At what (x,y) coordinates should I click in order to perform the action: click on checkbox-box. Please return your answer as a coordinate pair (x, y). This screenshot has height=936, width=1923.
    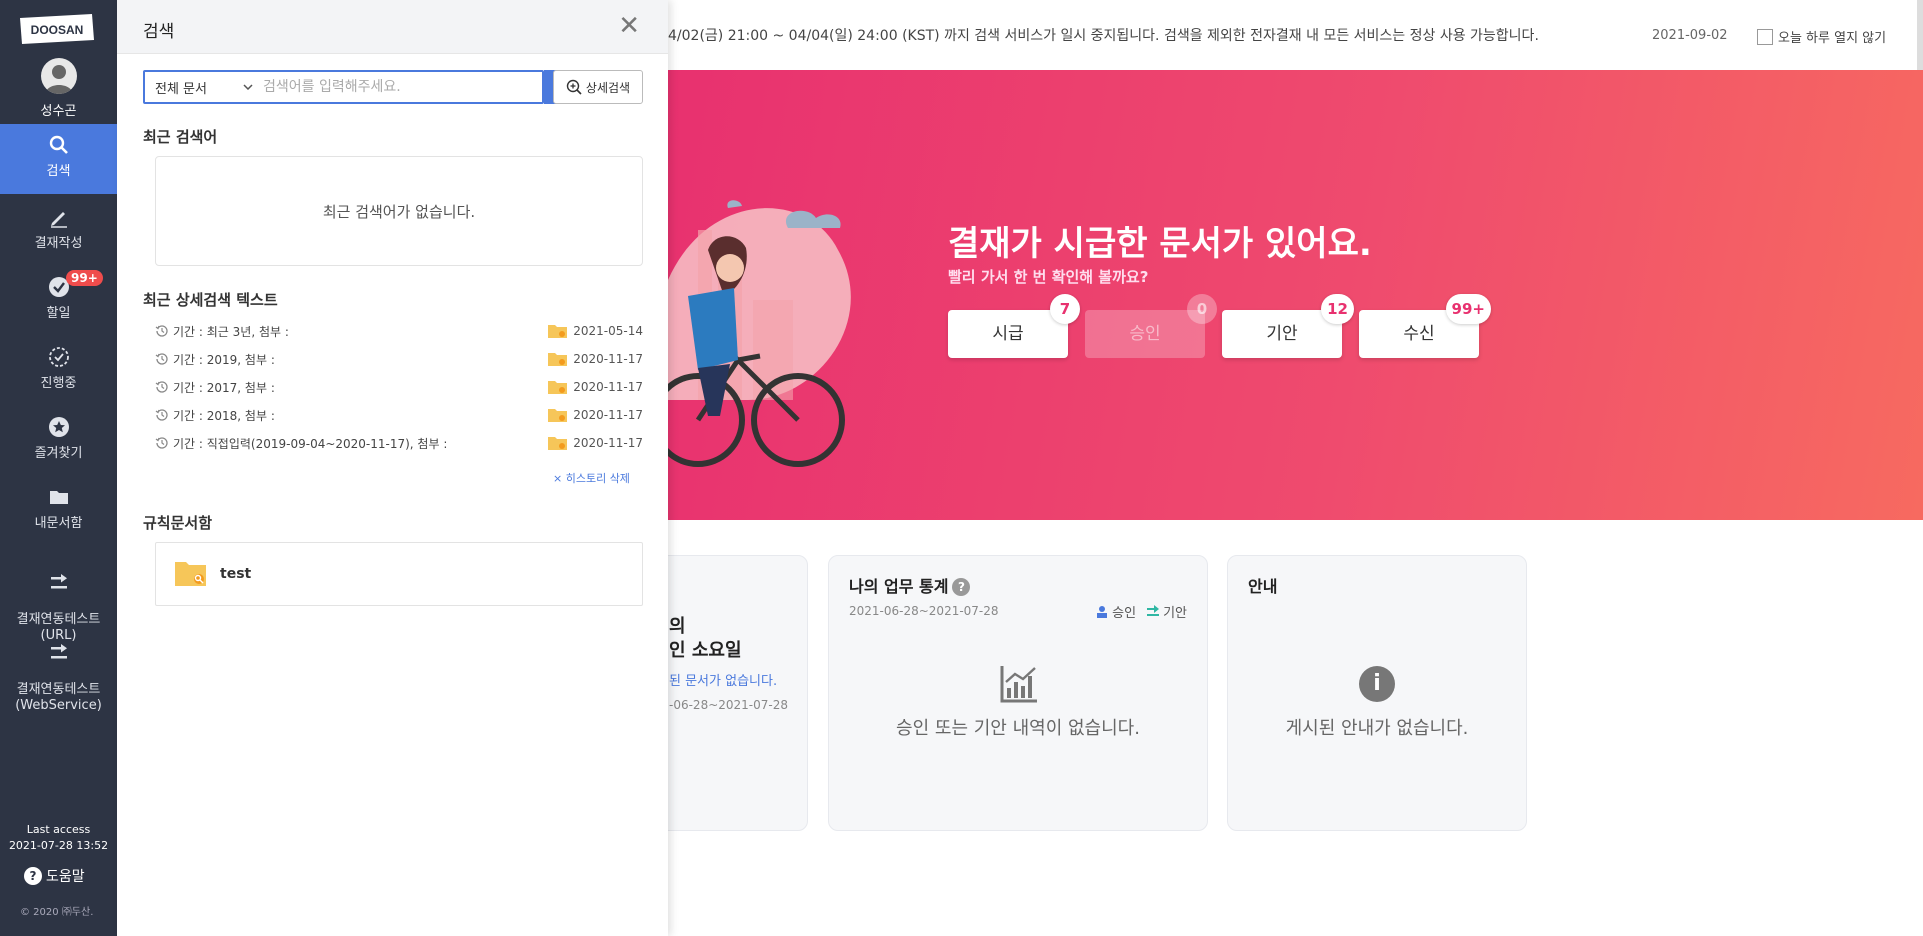
    Looking at the image, I should click on (1765, 36).